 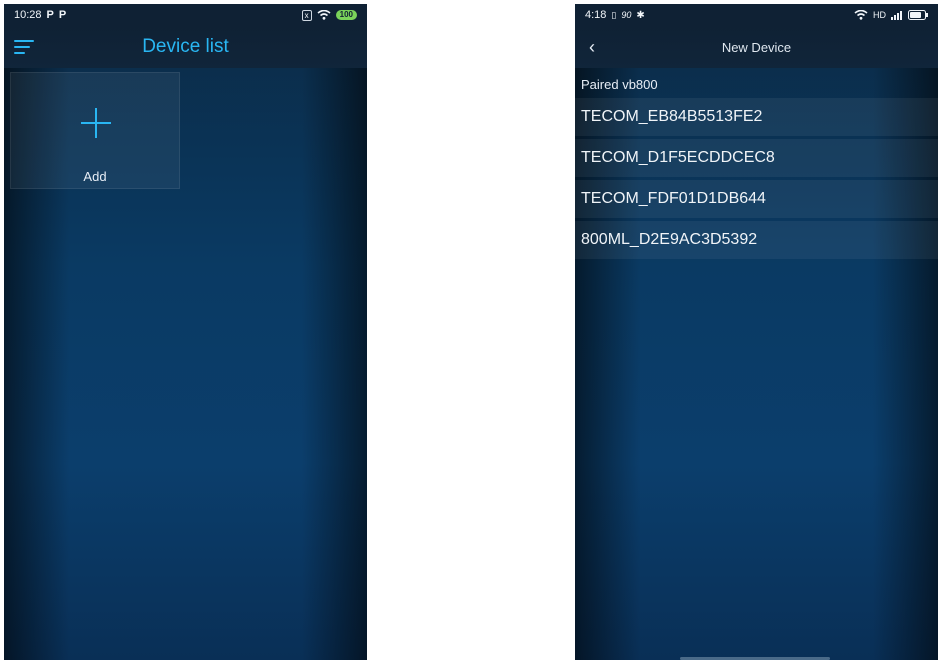 I want to click on add-device-button: Add, so click(x=95, y=130).